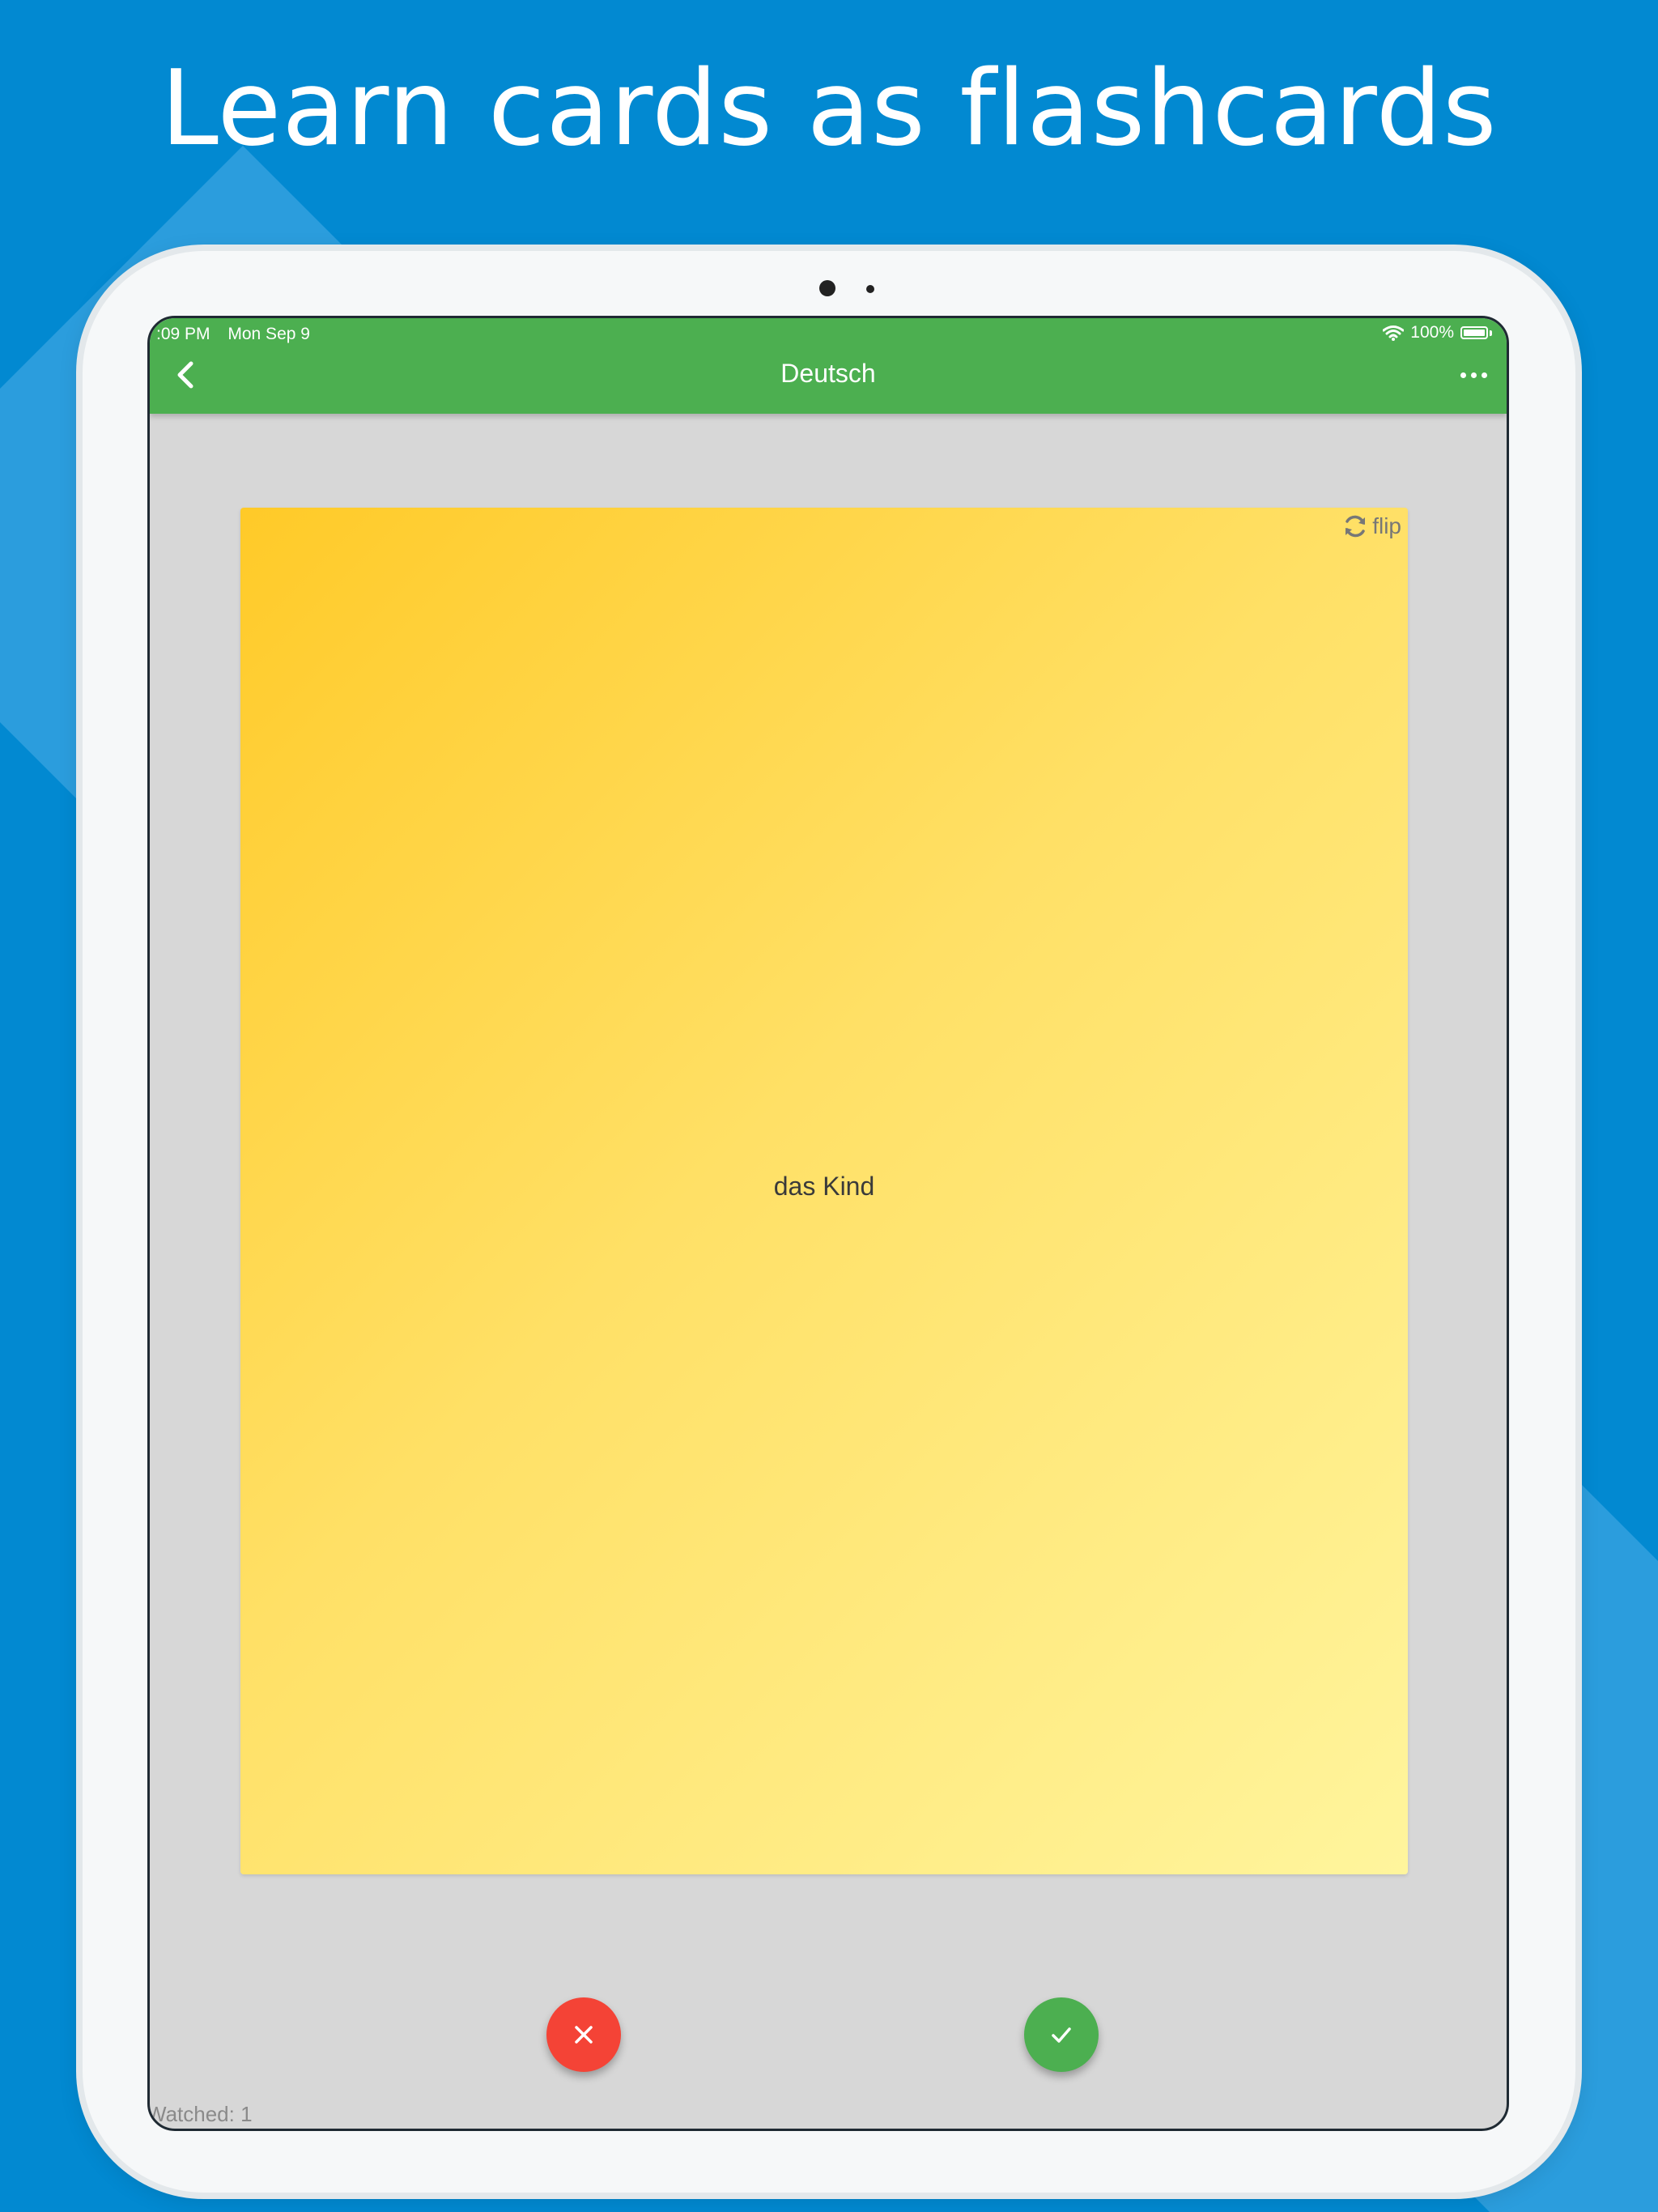  What do you see at coordinates (268, 334) in the screenshot?
I see `status-date: Mon Sep 9` at bounding box center [268, 334].